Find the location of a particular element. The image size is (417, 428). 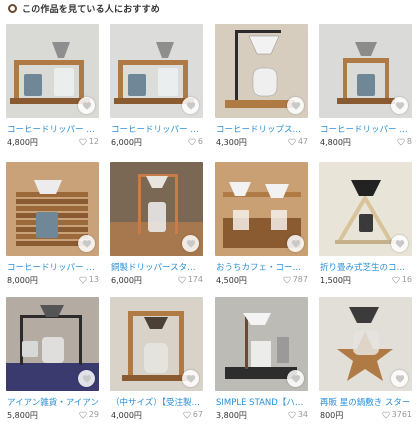

product-card: 銅製ドリッパースタンド 6,000円 174 is located at coordinates (157, 225).